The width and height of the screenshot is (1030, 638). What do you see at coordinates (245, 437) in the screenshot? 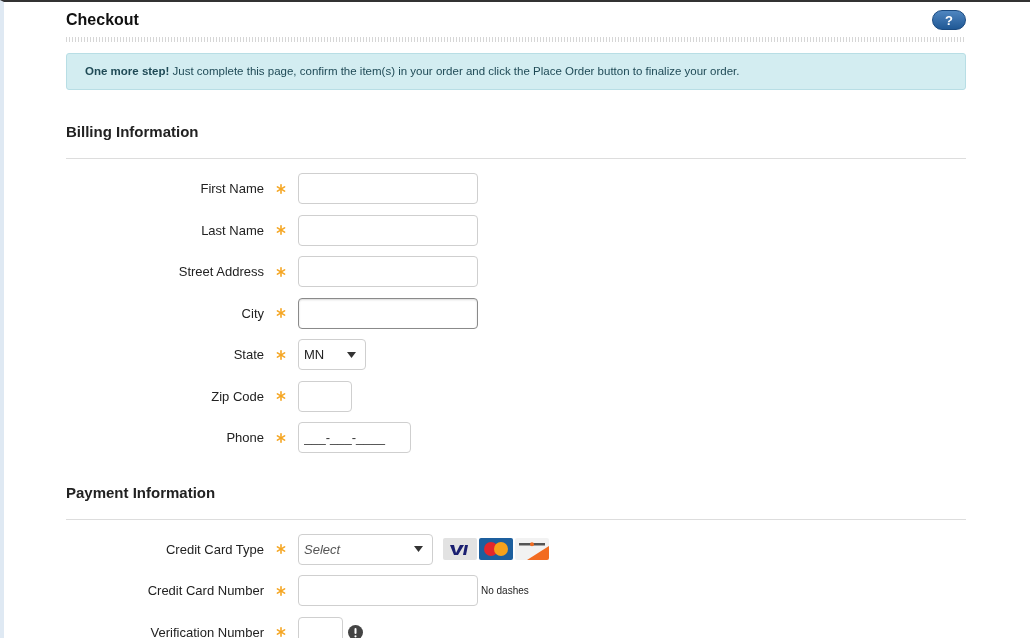
I see `field-label: Phone` at bounding box center [245, 437].